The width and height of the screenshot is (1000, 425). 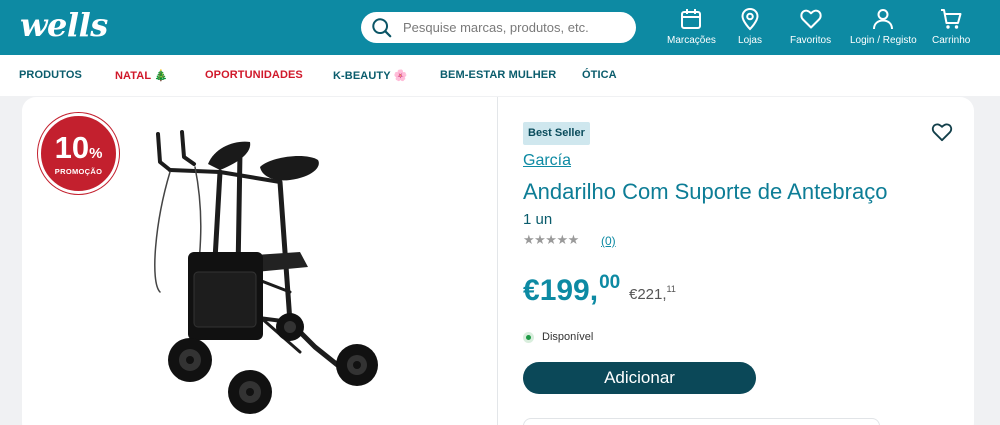 What do you see at coordinates (78, 147) in the screenshot?
I see `promo-percent: 10%` at bounding box center [78, 147].